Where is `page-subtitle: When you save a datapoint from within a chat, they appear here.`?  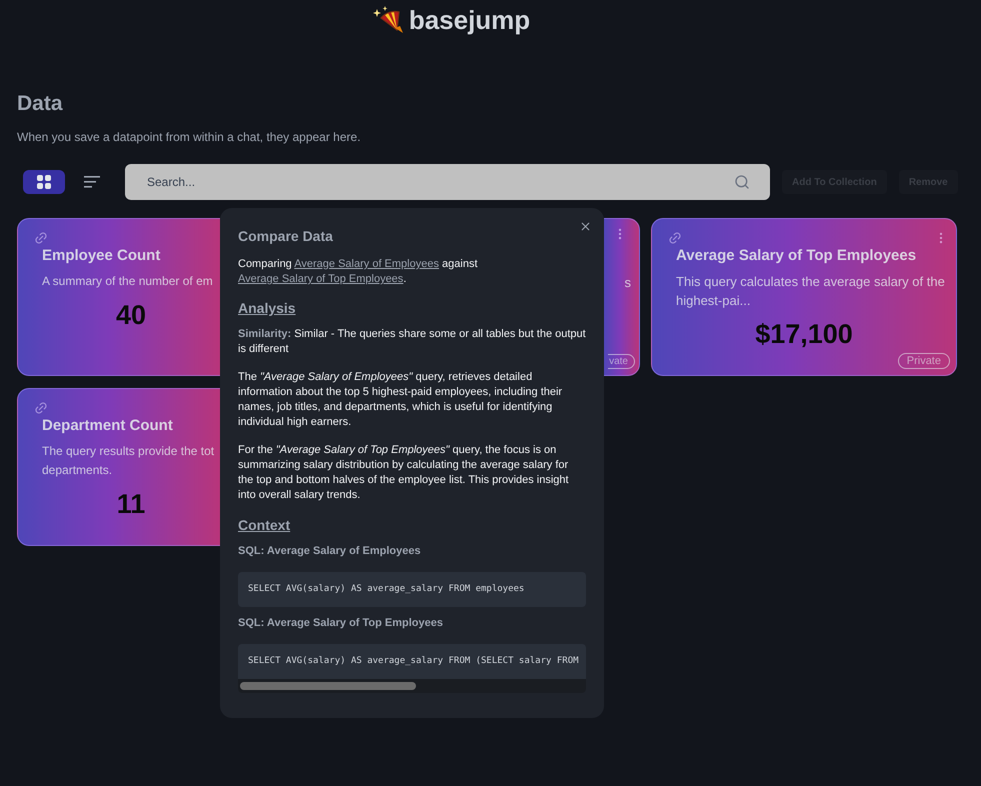
page-subtitle: When you save a datapoint from within a chat, they appear here. is located at coordinates (189, 137).